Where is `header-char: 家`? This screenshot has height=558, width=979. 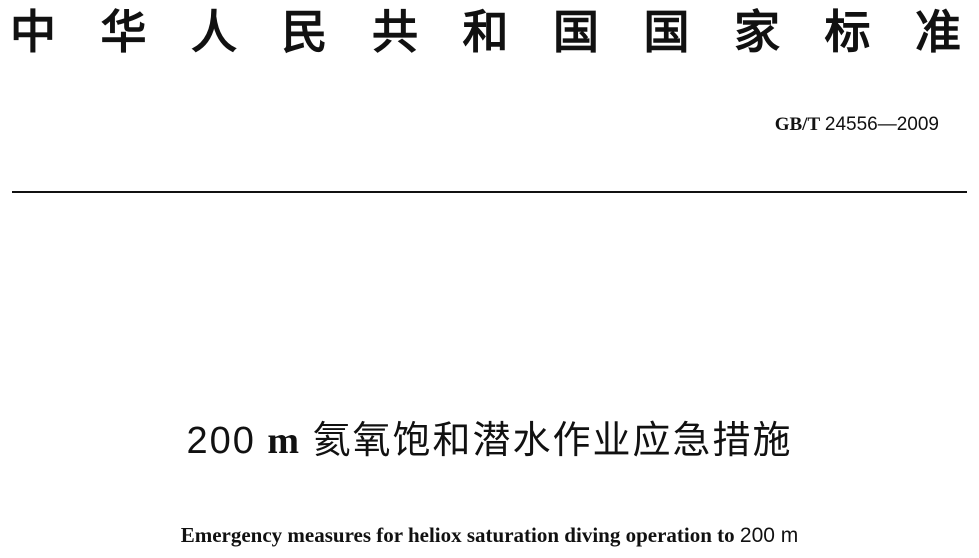
header-char: 家 is located at coordinates (757, 32).